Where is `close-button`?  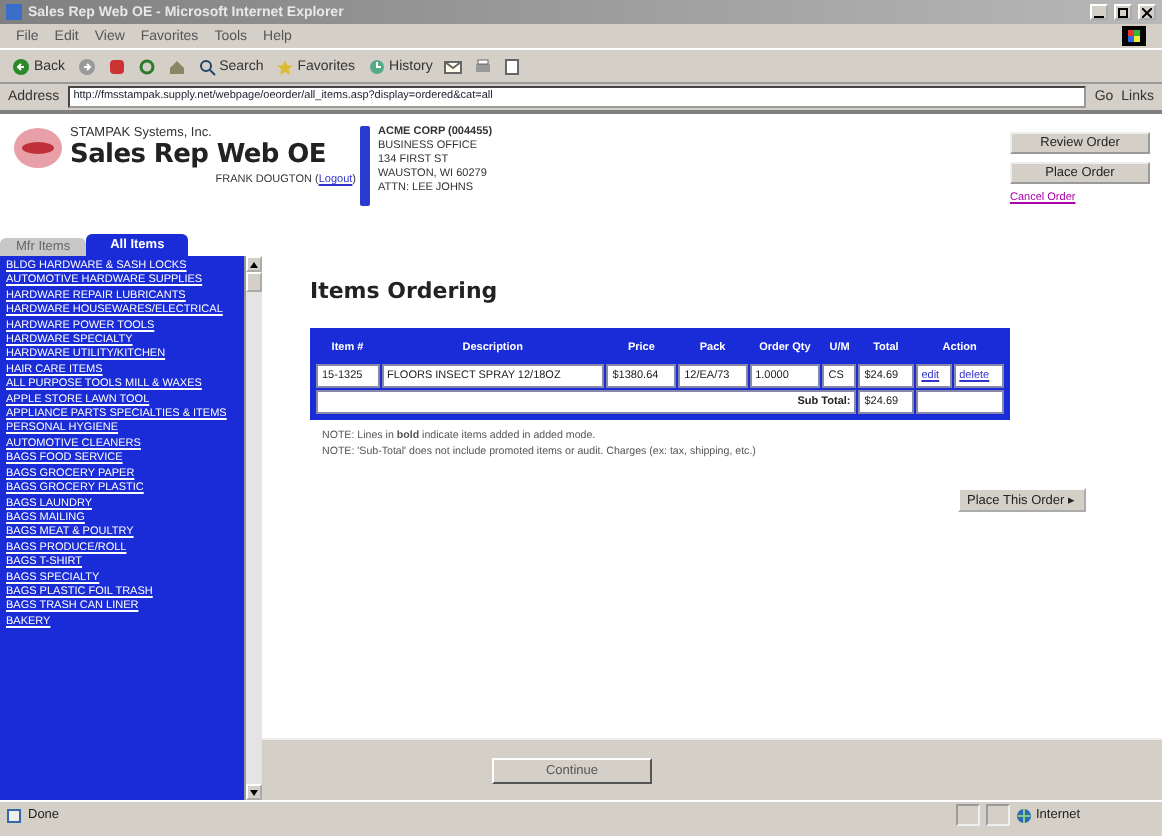
close-button is located at coordinates (1147, 12).